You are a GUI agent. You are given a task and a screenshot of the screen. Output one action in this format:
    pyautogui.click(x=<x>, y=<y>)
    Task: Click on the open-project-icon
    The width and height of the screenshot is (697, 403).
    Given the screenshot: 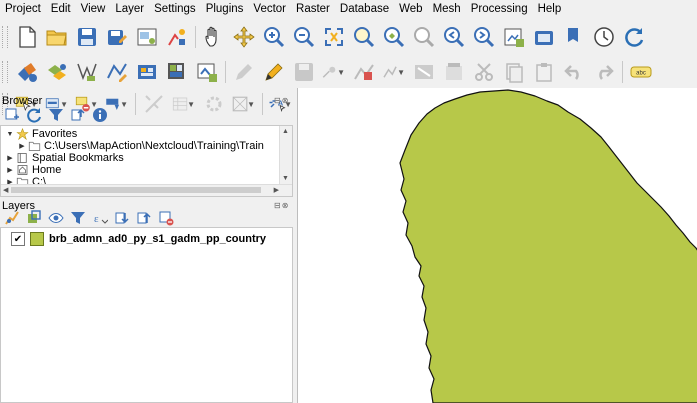 What is the action you would take?
    pyautogui.click(x=57, y=37)
    